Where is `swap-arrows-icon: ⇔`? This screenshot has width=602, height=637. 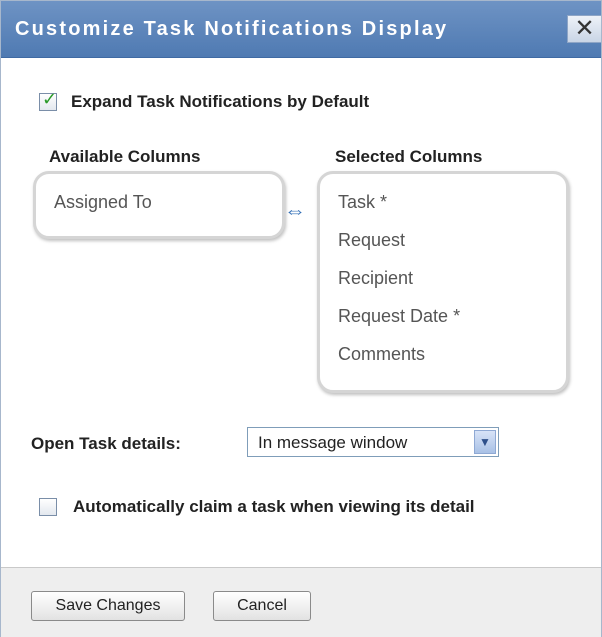 swap-arrows-icon: ⇔ is located at coordinates (295, 211).